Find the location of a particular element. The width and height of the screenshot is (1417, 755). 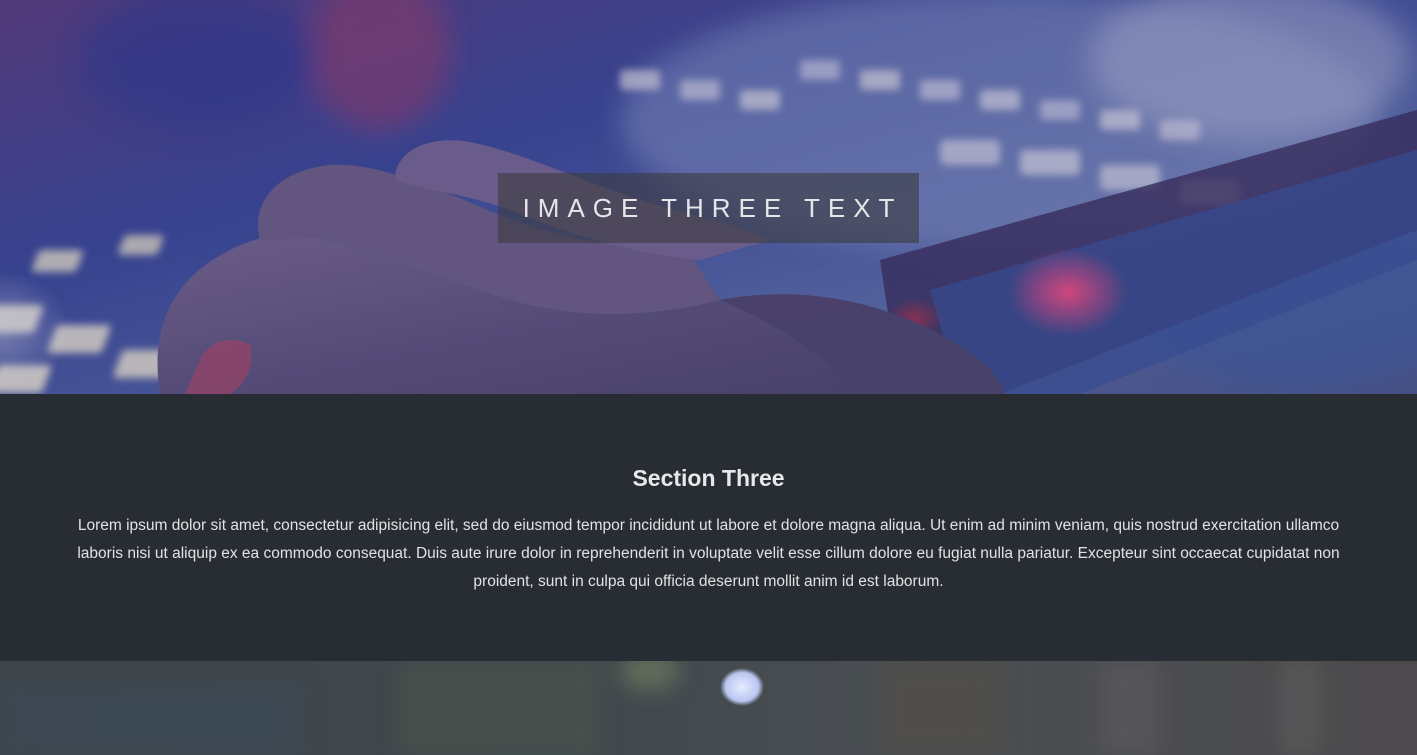

section-title: Section Three is located at coordinates (708, 478).